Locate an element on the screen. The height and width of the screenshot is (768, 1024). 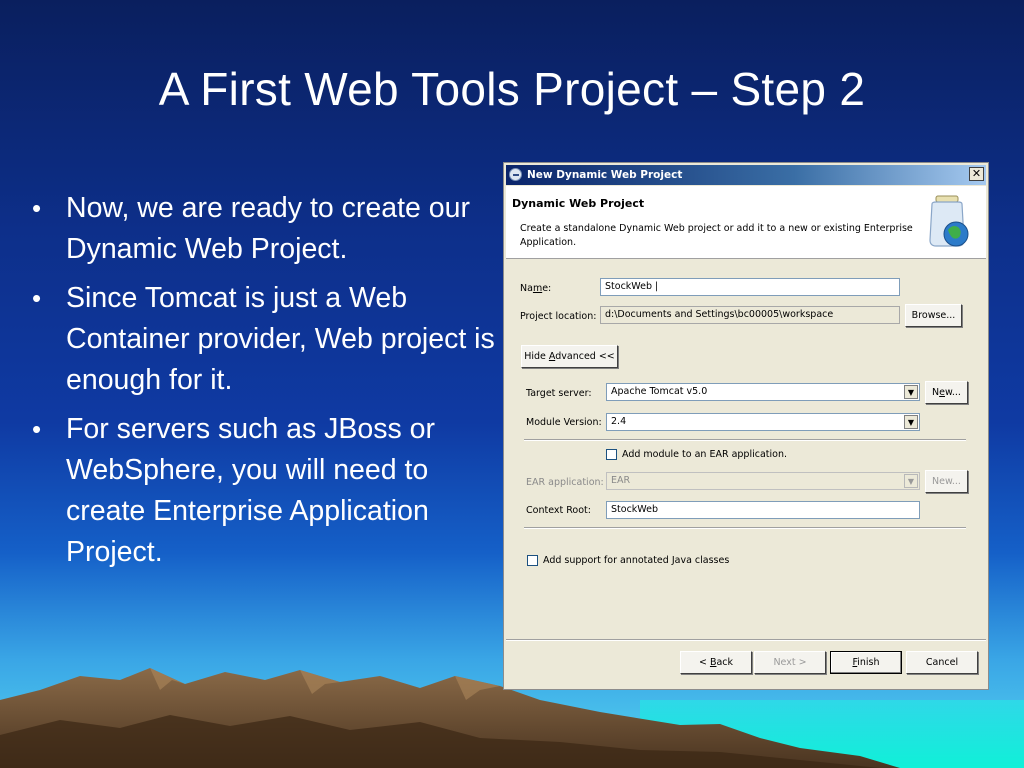
annotated-classes-checkbox is located at coordinates (532, 560).